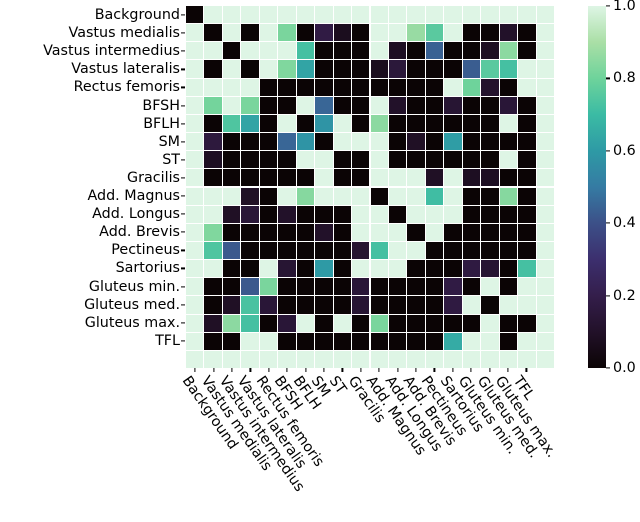 The height and width of the screenshot is (522, 640). I want to click on y-axis-label: Background, so click(137, 15).